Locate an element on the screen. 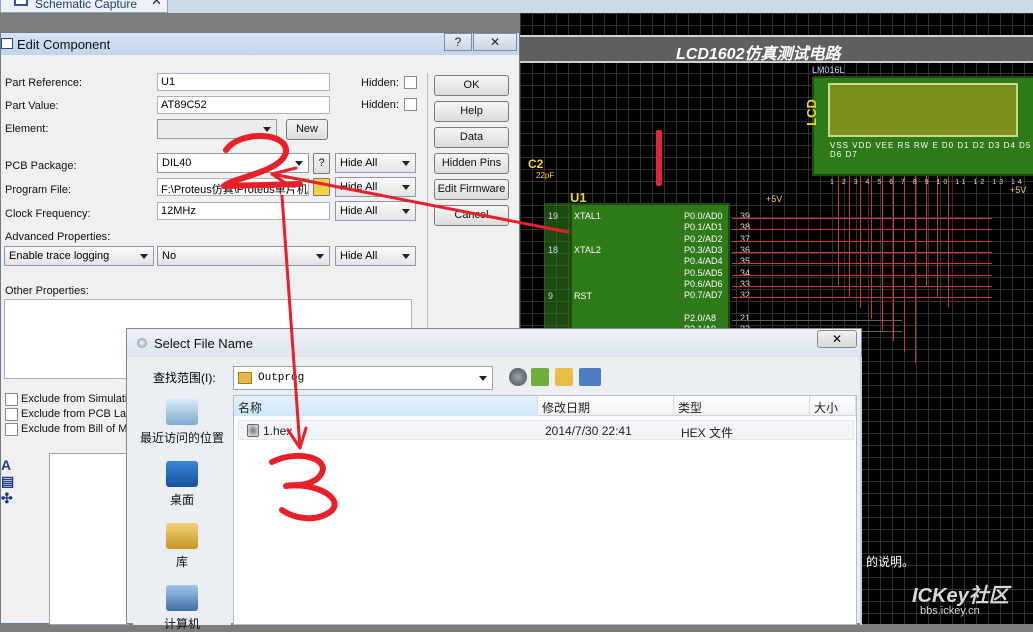 The image size is (1033, 632). hidden-pins-button: Hidden Pins is located at coordinates (471, 163).